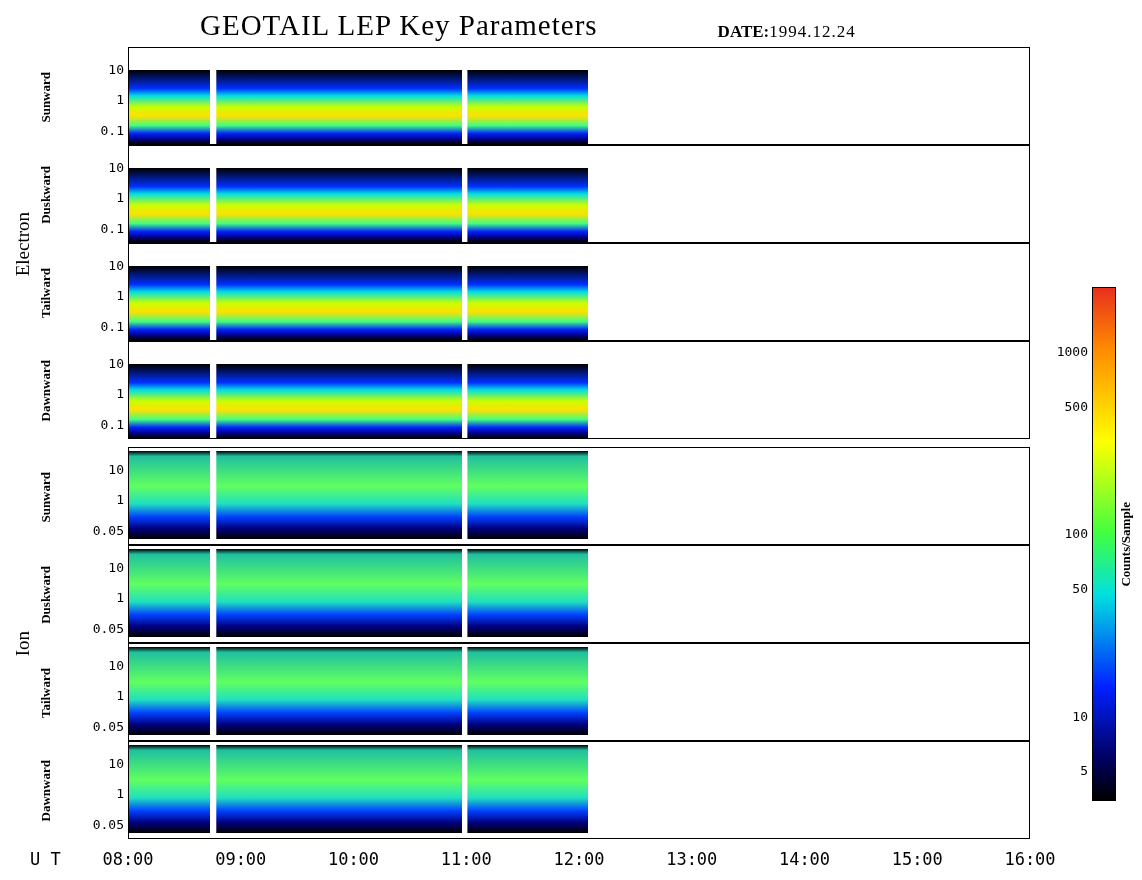  What do you see at coordinates (23, 244) in the screenshot?
I see `group-label: Electron` at bounding box center [23, 244].